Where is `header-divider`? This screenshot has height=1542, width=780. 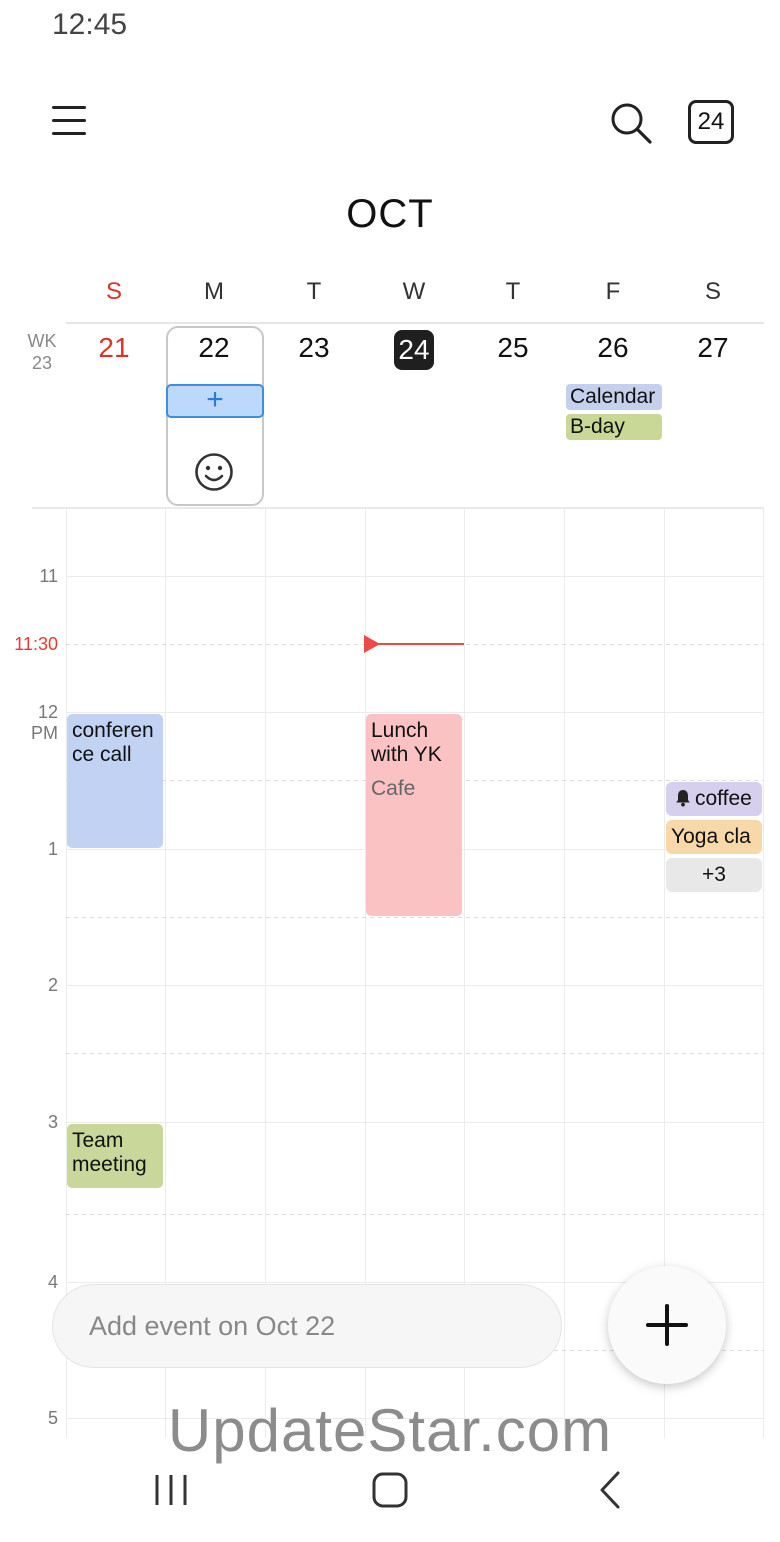
header-divider is located at coordinates (415, 323).